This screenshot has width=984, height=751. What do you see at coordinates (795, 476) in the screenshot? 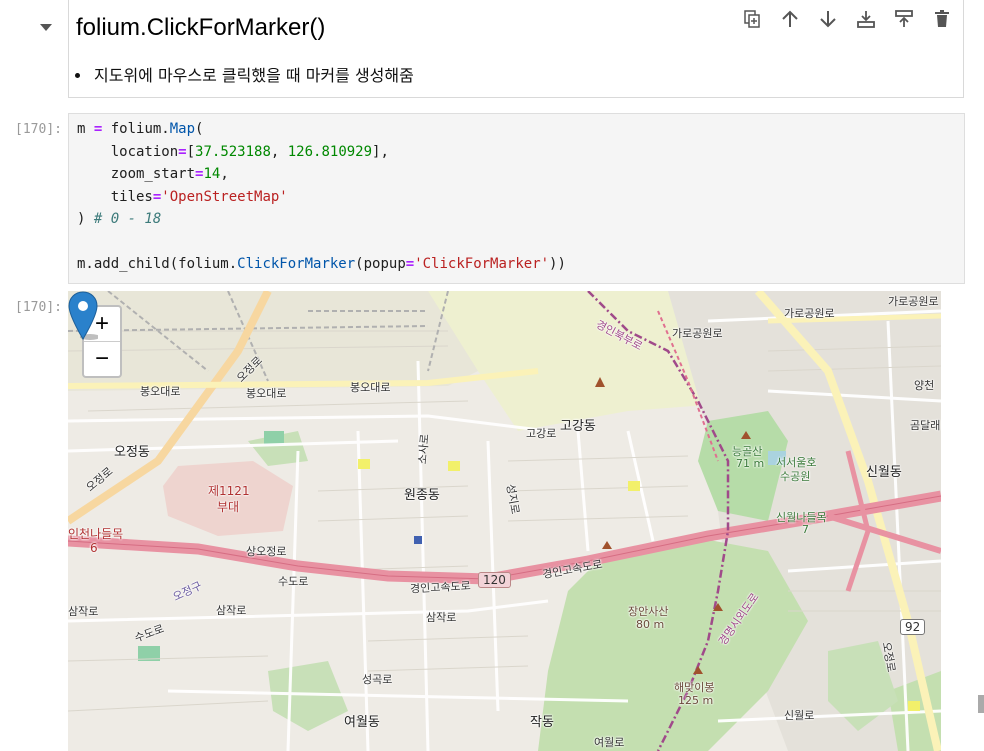
I see `map-label: 수공원` at bounding box center [795, 476].